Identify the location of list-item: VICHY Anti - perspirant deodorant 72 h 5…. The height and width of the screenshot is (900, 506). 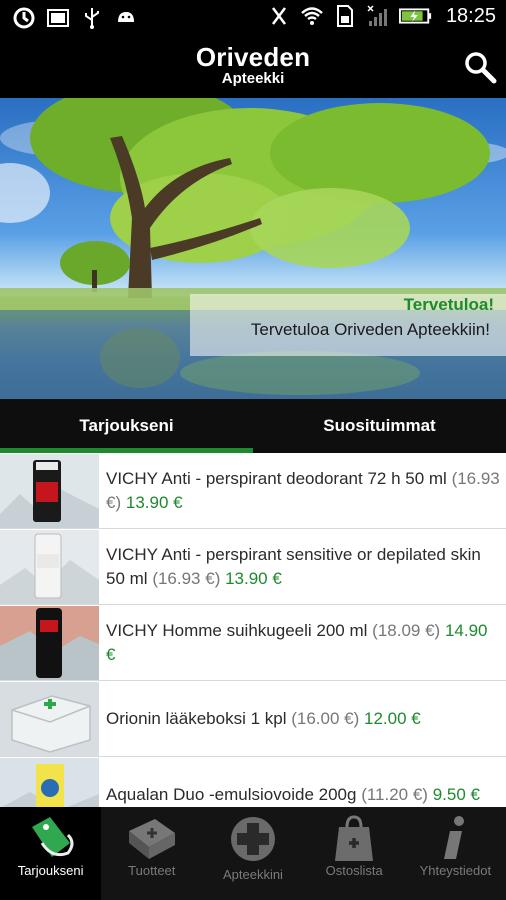
(253, 491).